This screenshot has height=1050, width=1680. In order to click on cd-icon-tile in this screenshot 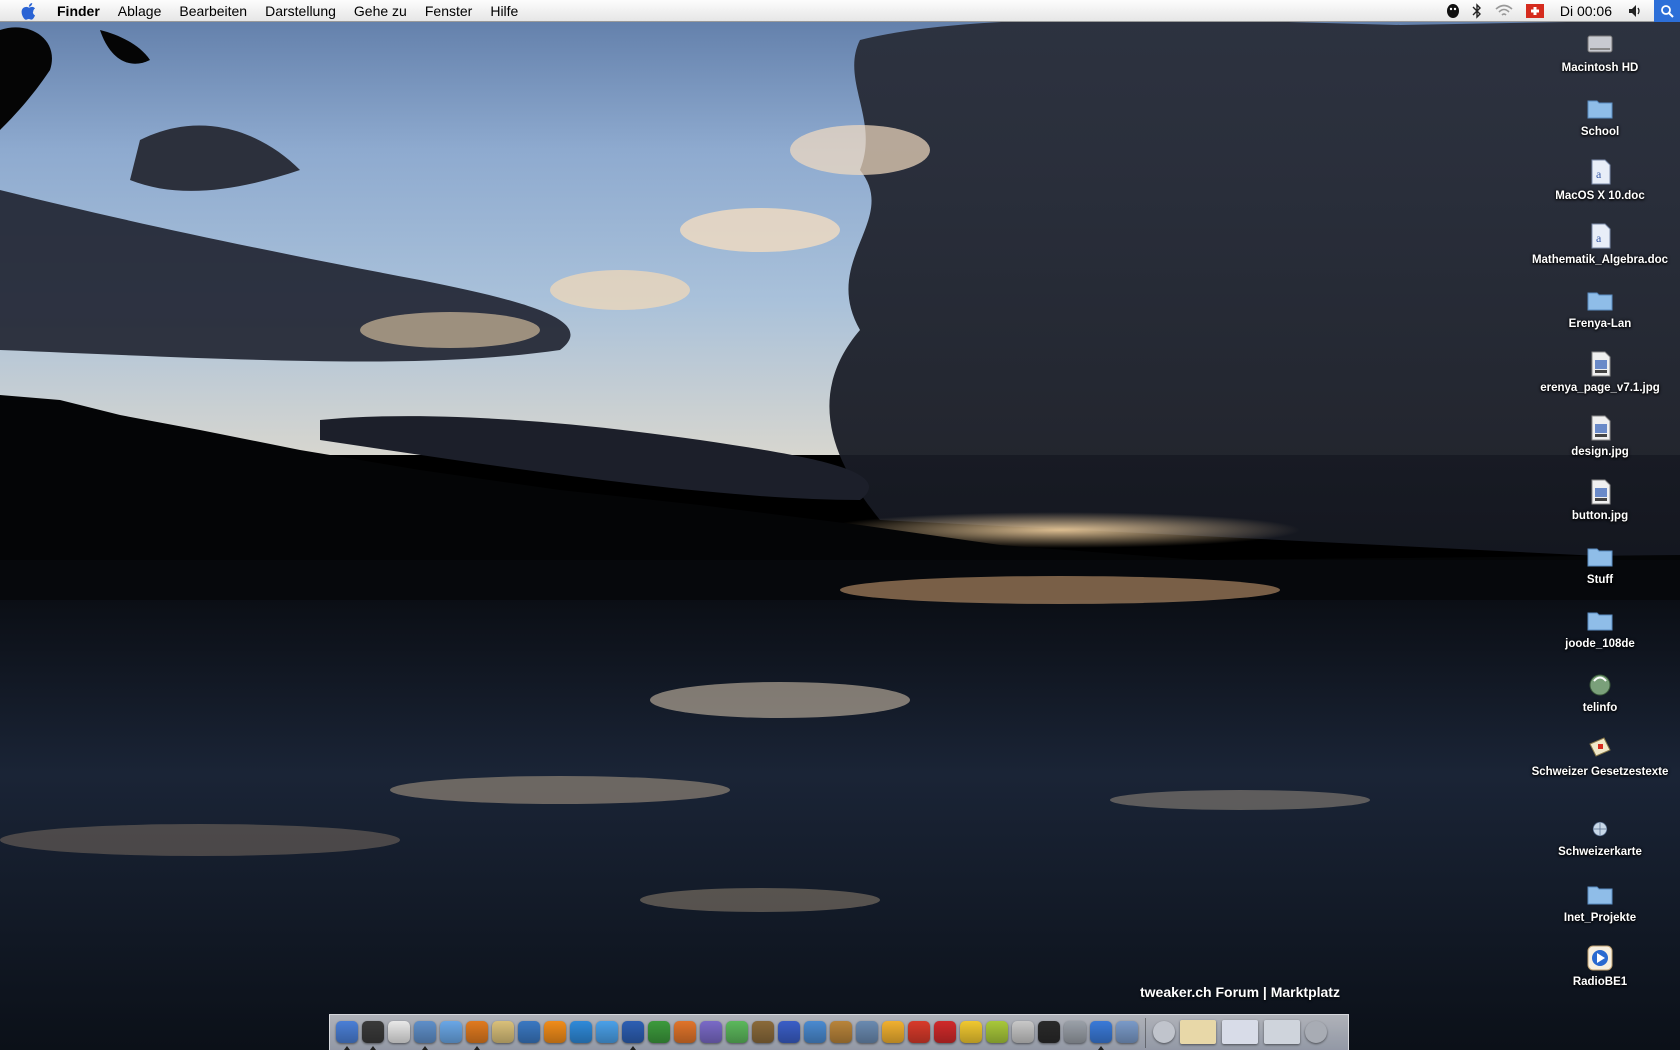, I will do `click(1164, 1032)`.